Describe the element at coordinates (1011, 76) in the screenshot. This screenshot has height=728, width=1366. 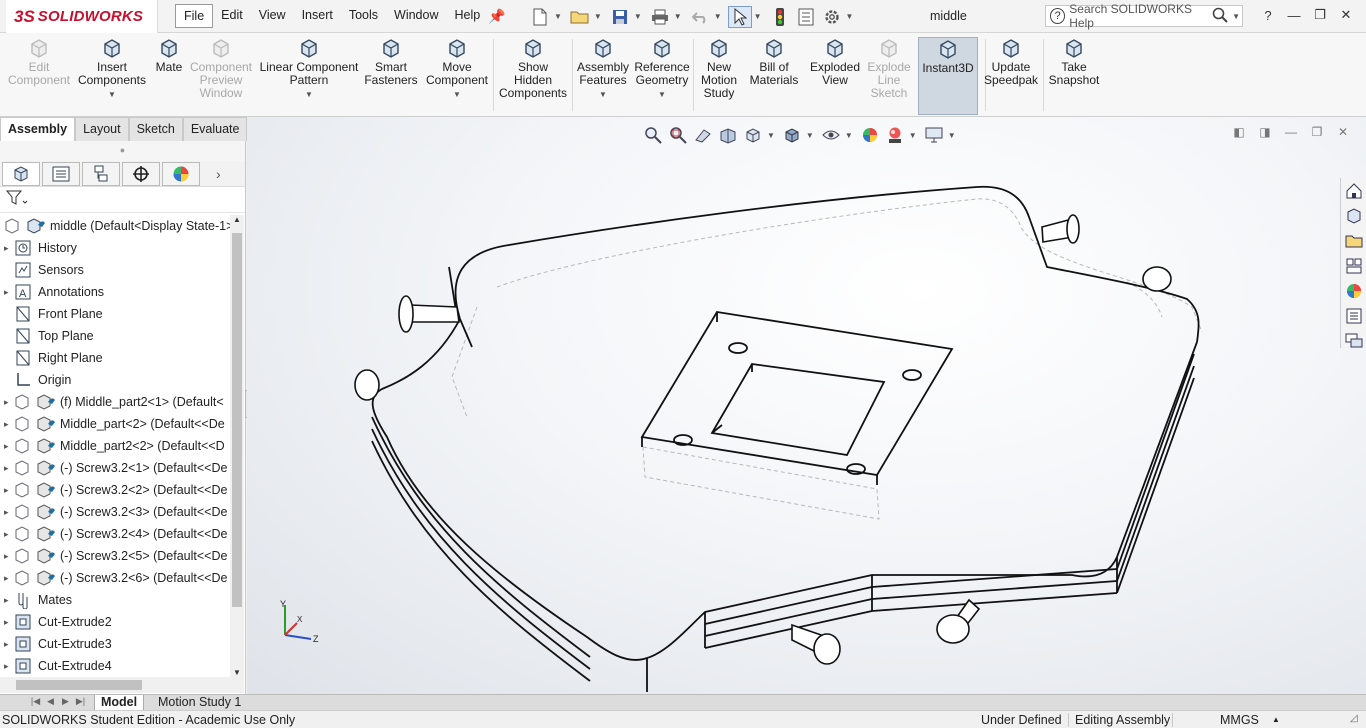
I see `update-speedpak-button: Update Speedpak` at that location.